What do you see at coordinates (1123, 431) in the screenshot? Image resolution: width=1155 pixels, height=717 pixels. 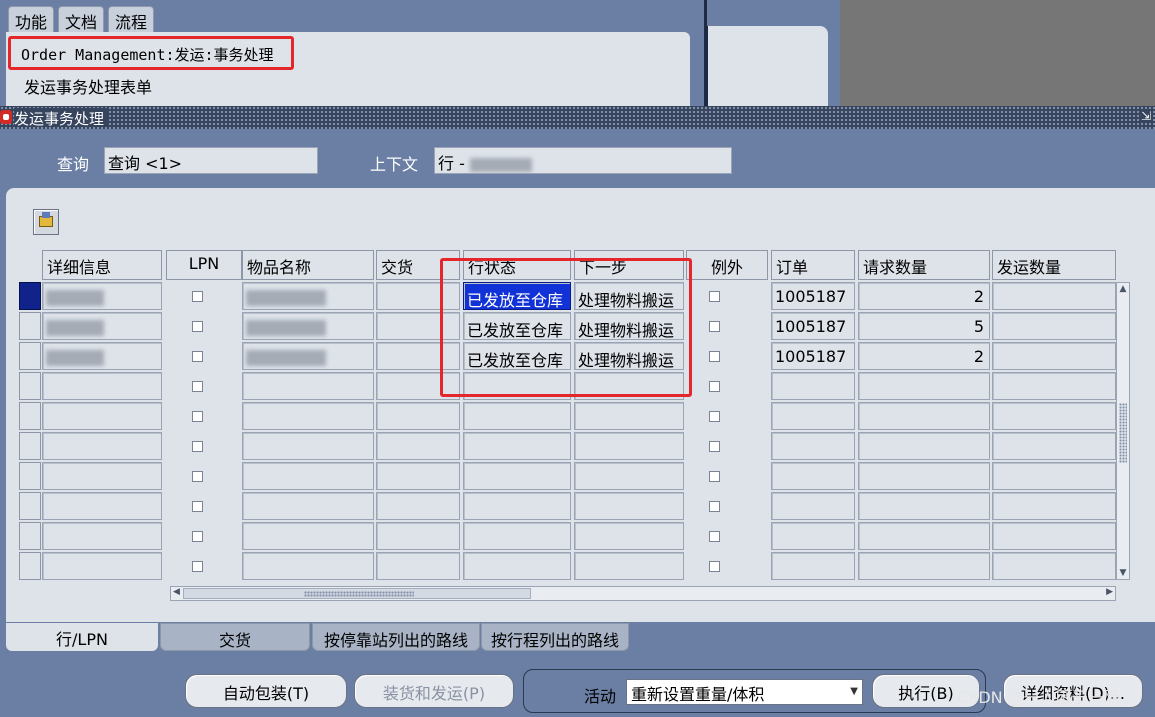 I see `vertical-scrollbar: ▲ ▼` at bounding box center [1123, 431].